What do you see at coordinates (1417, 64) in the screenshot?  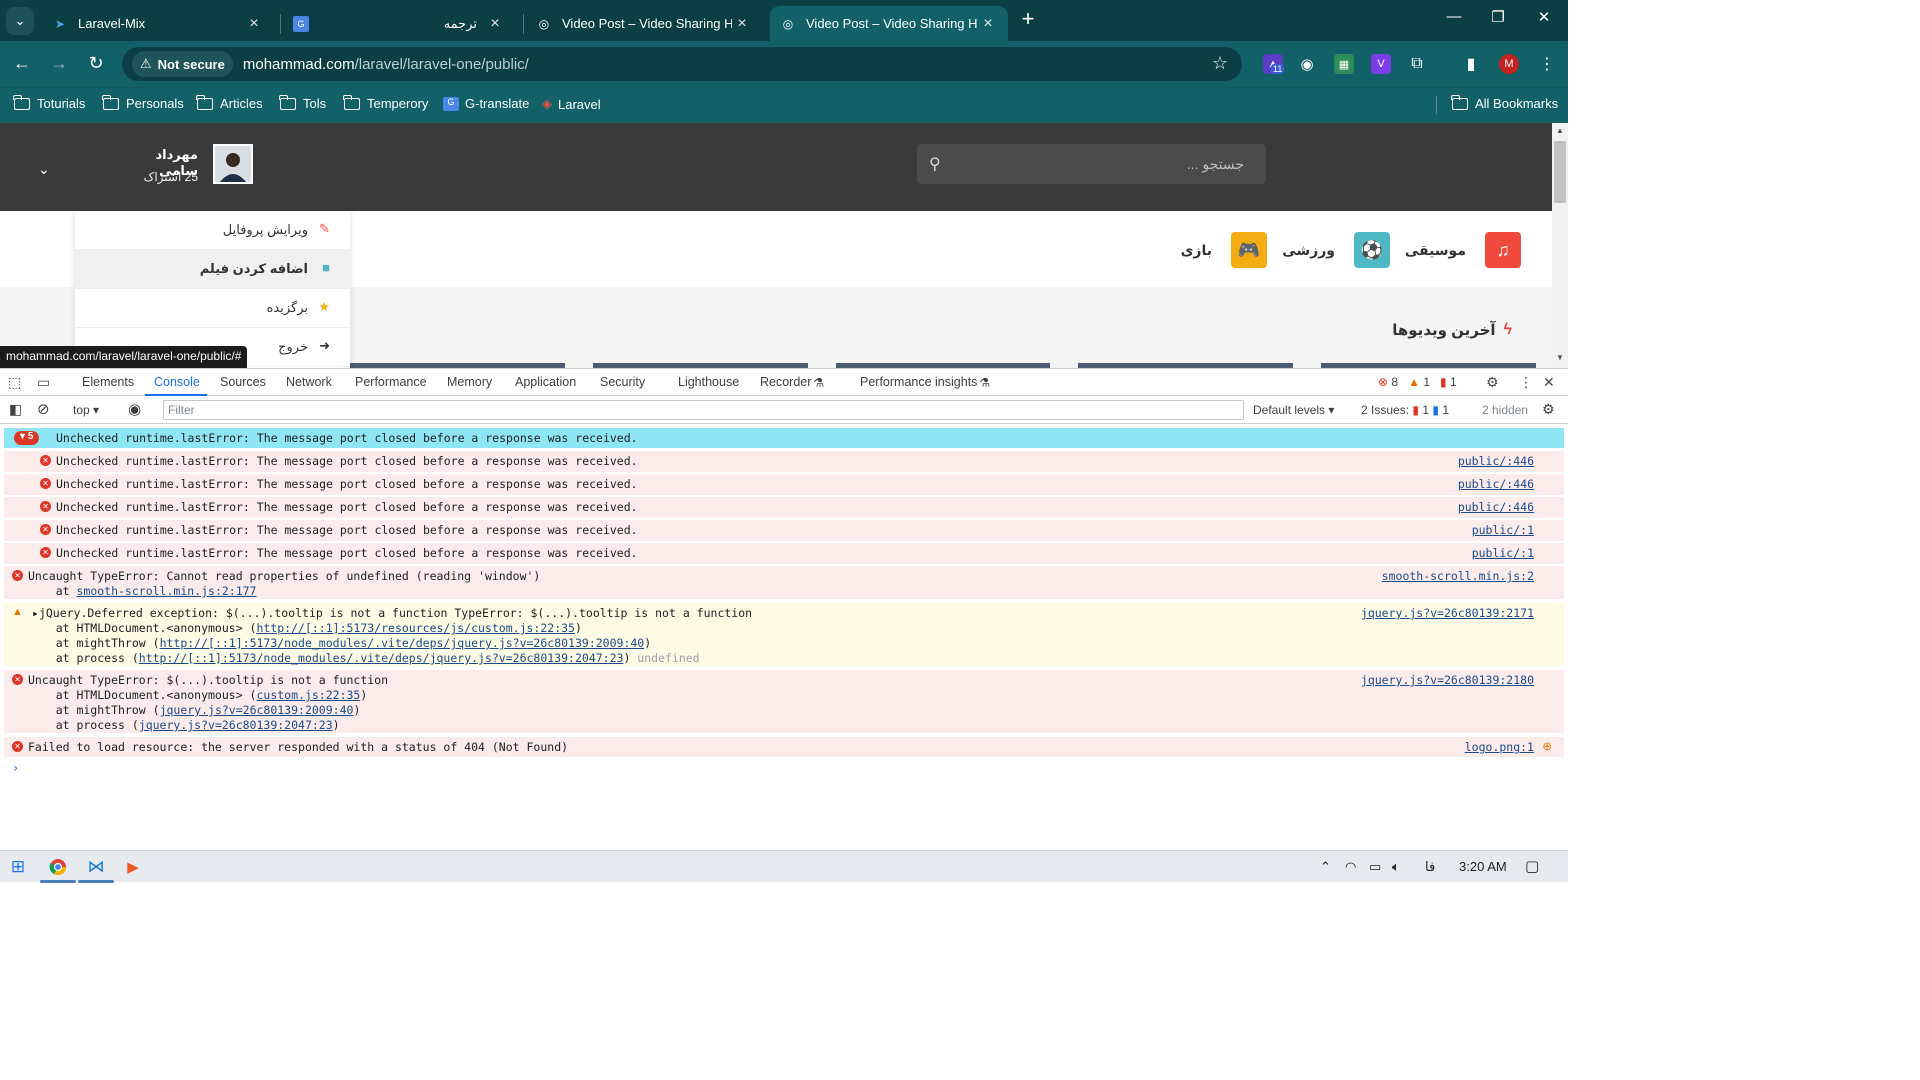 I see `extensions-puzzle-icon: ⧉` at bounding box center [1417, 64].